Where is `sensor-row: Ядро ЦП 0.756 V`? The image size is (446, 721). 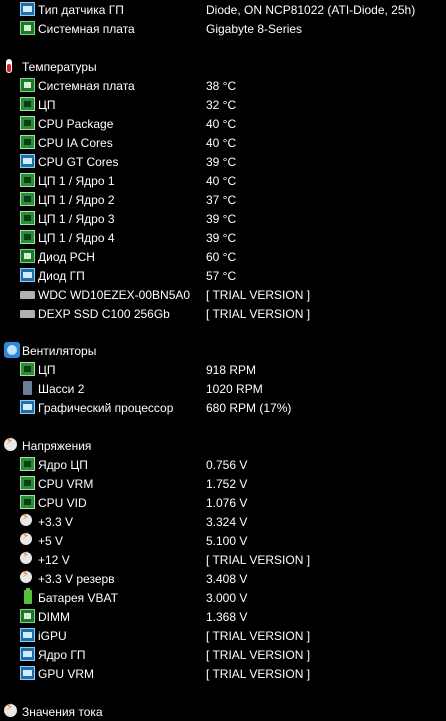
sensor-row: Ядро ЦП 0.756 V is located at coordinates (223, 464).